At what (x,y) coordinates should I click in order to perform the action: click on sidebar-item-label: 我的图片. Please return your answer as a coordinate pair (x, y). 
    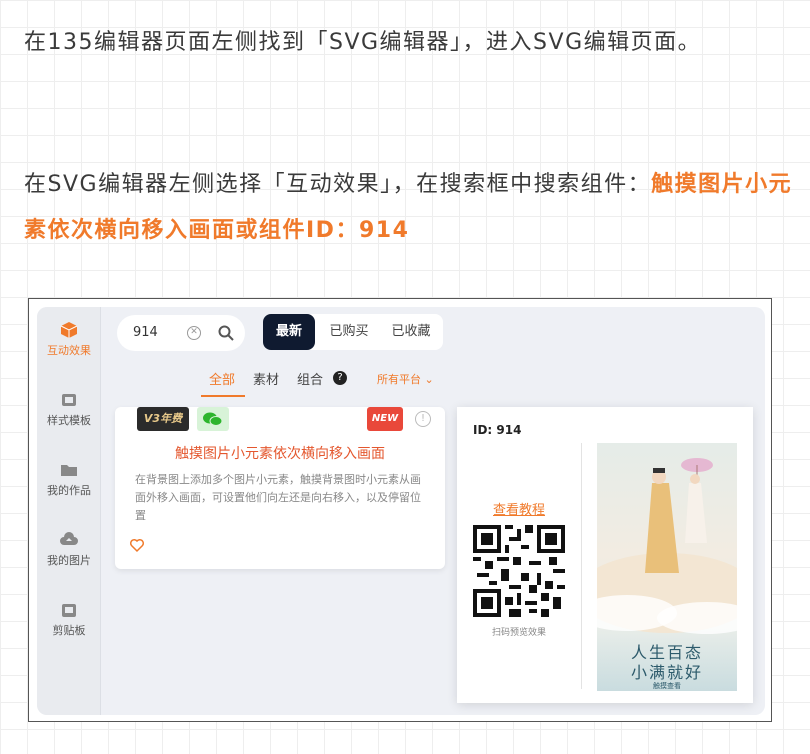
    Looking at the image, I should click on (69, 560).